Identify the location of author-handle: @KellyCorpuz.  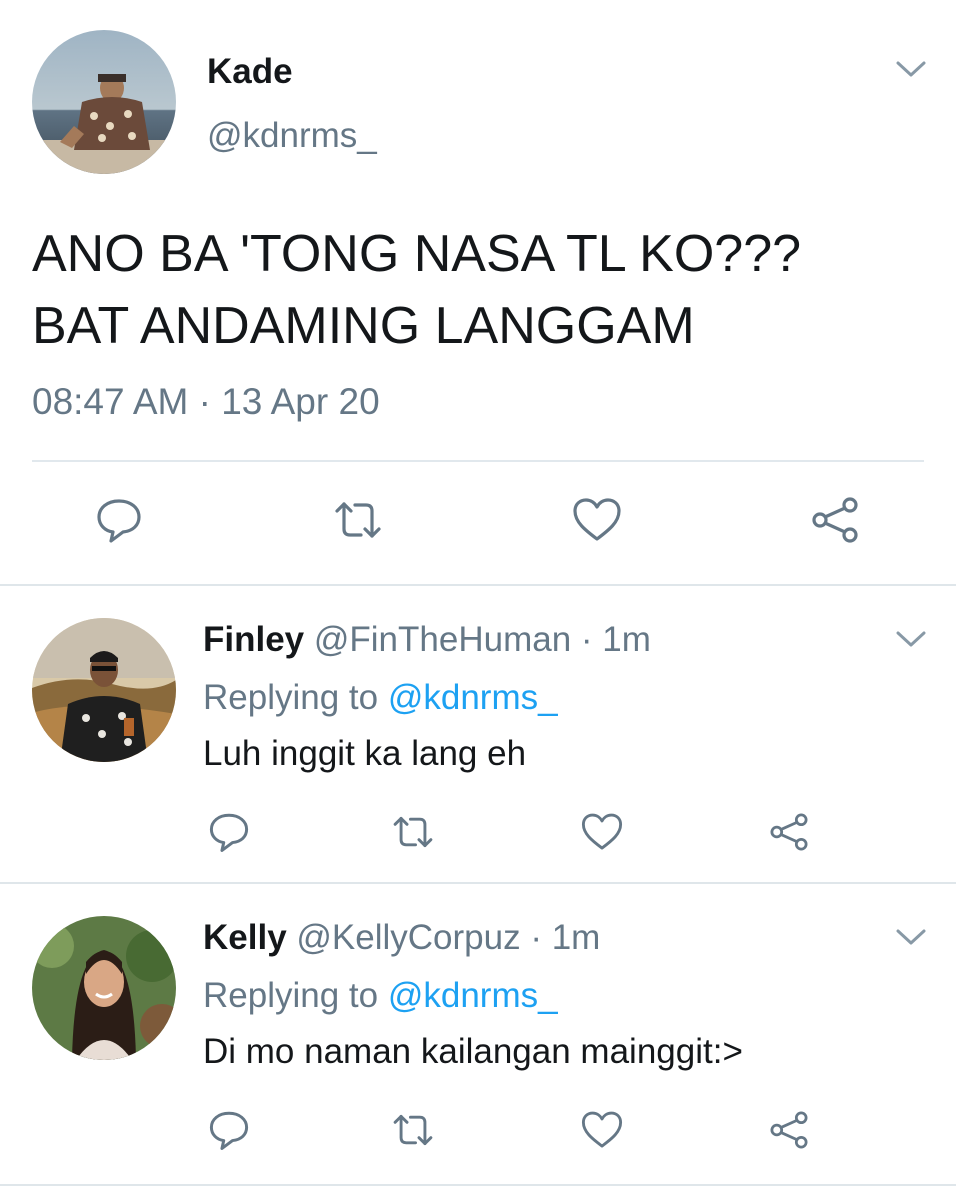
(408, 937).